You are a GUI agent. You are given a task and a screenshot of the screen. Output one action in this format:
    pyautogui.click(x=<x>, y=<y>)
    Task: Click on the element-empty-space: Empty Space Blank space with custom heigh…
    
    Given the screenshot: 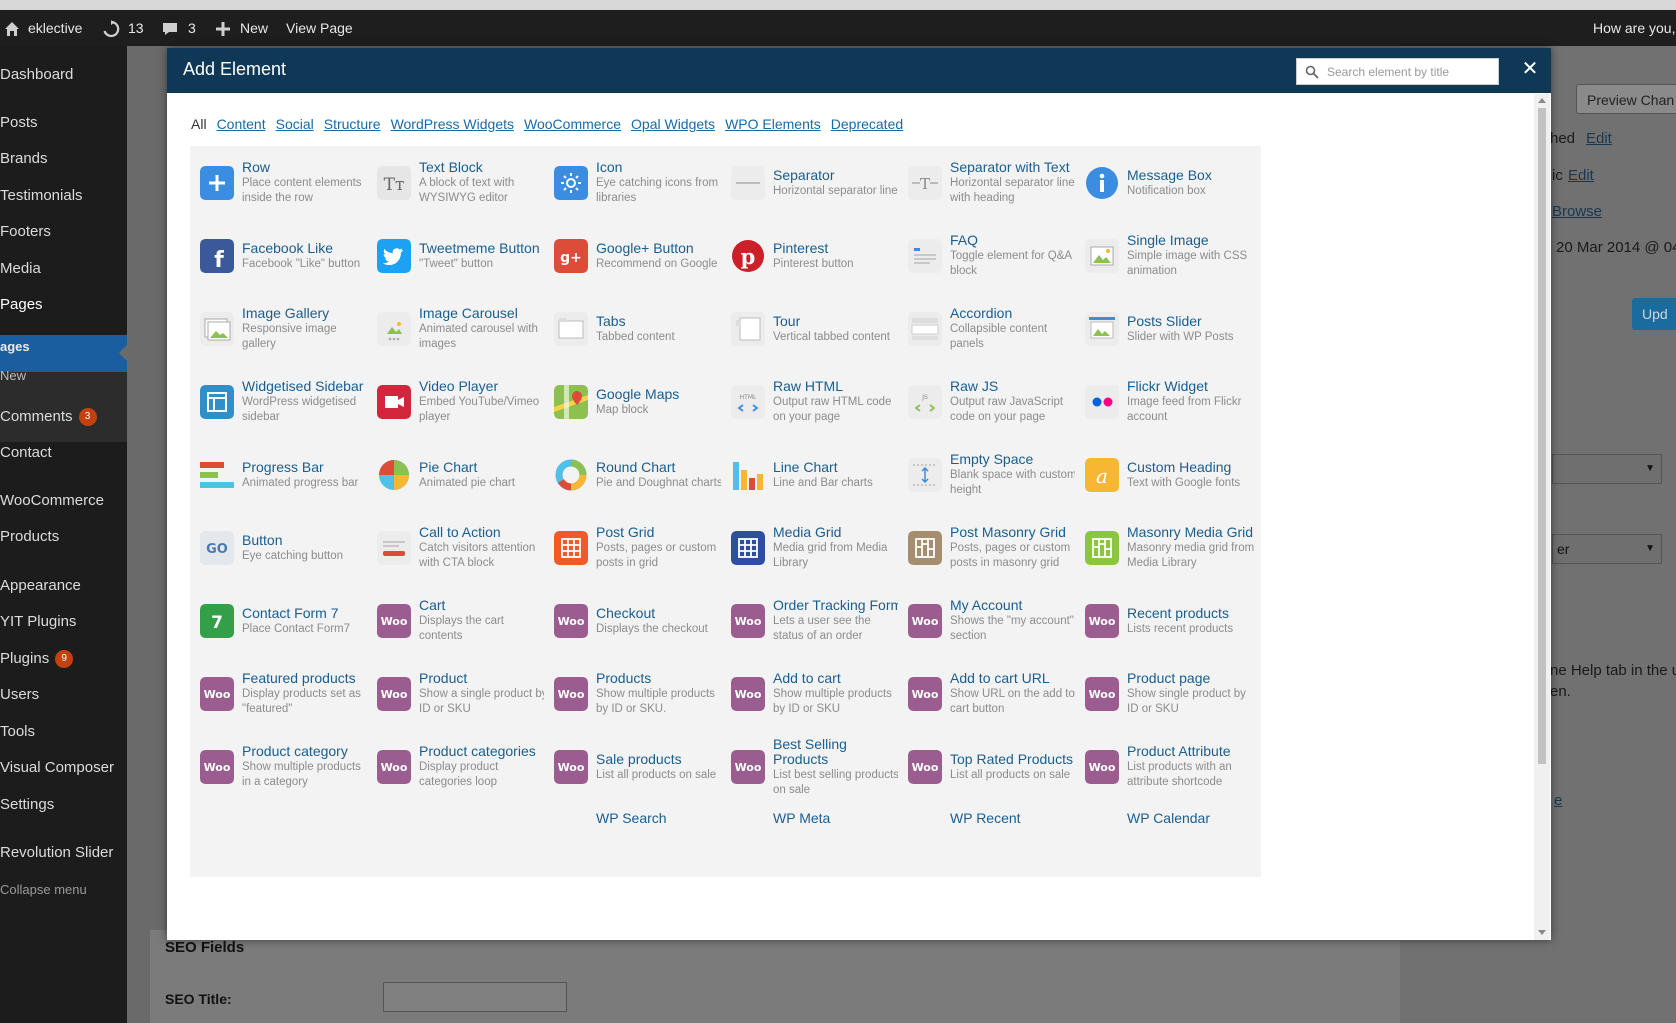 What is the action you would take?
    pyautogui.click(x=991, y=475)
    